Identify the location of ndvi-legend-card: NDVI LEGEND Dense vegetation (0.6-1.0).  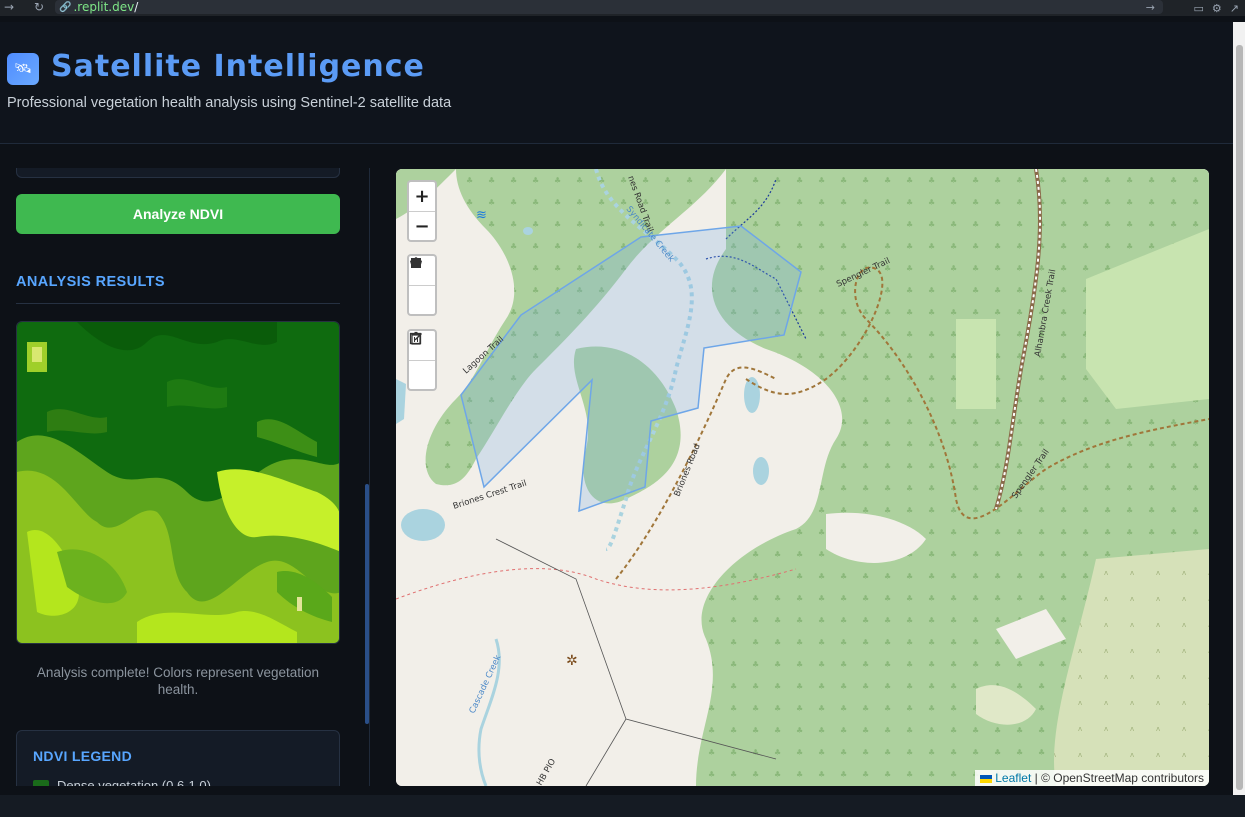
(178, 758).